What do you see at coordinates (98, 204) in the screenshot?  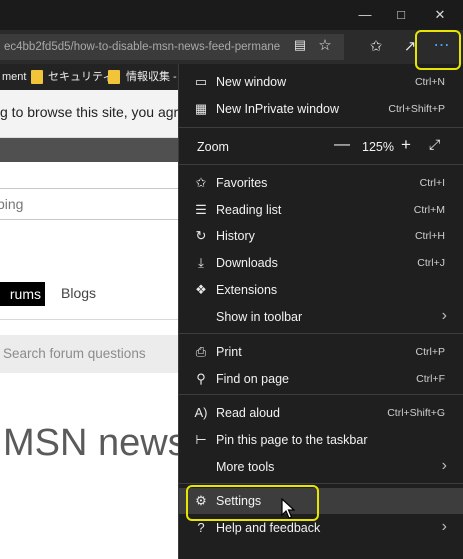 I see `bing-search-input: bing` at bounding box center [98, 204].